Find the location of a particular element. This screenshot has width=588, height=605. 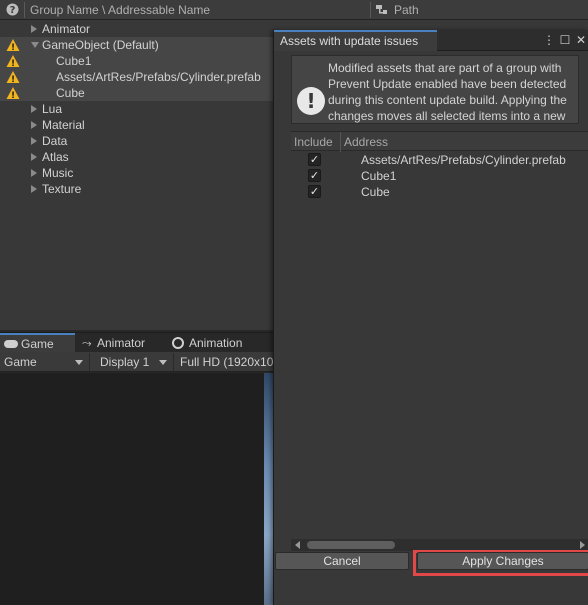

path-icon is located at coordinates (381, 9).